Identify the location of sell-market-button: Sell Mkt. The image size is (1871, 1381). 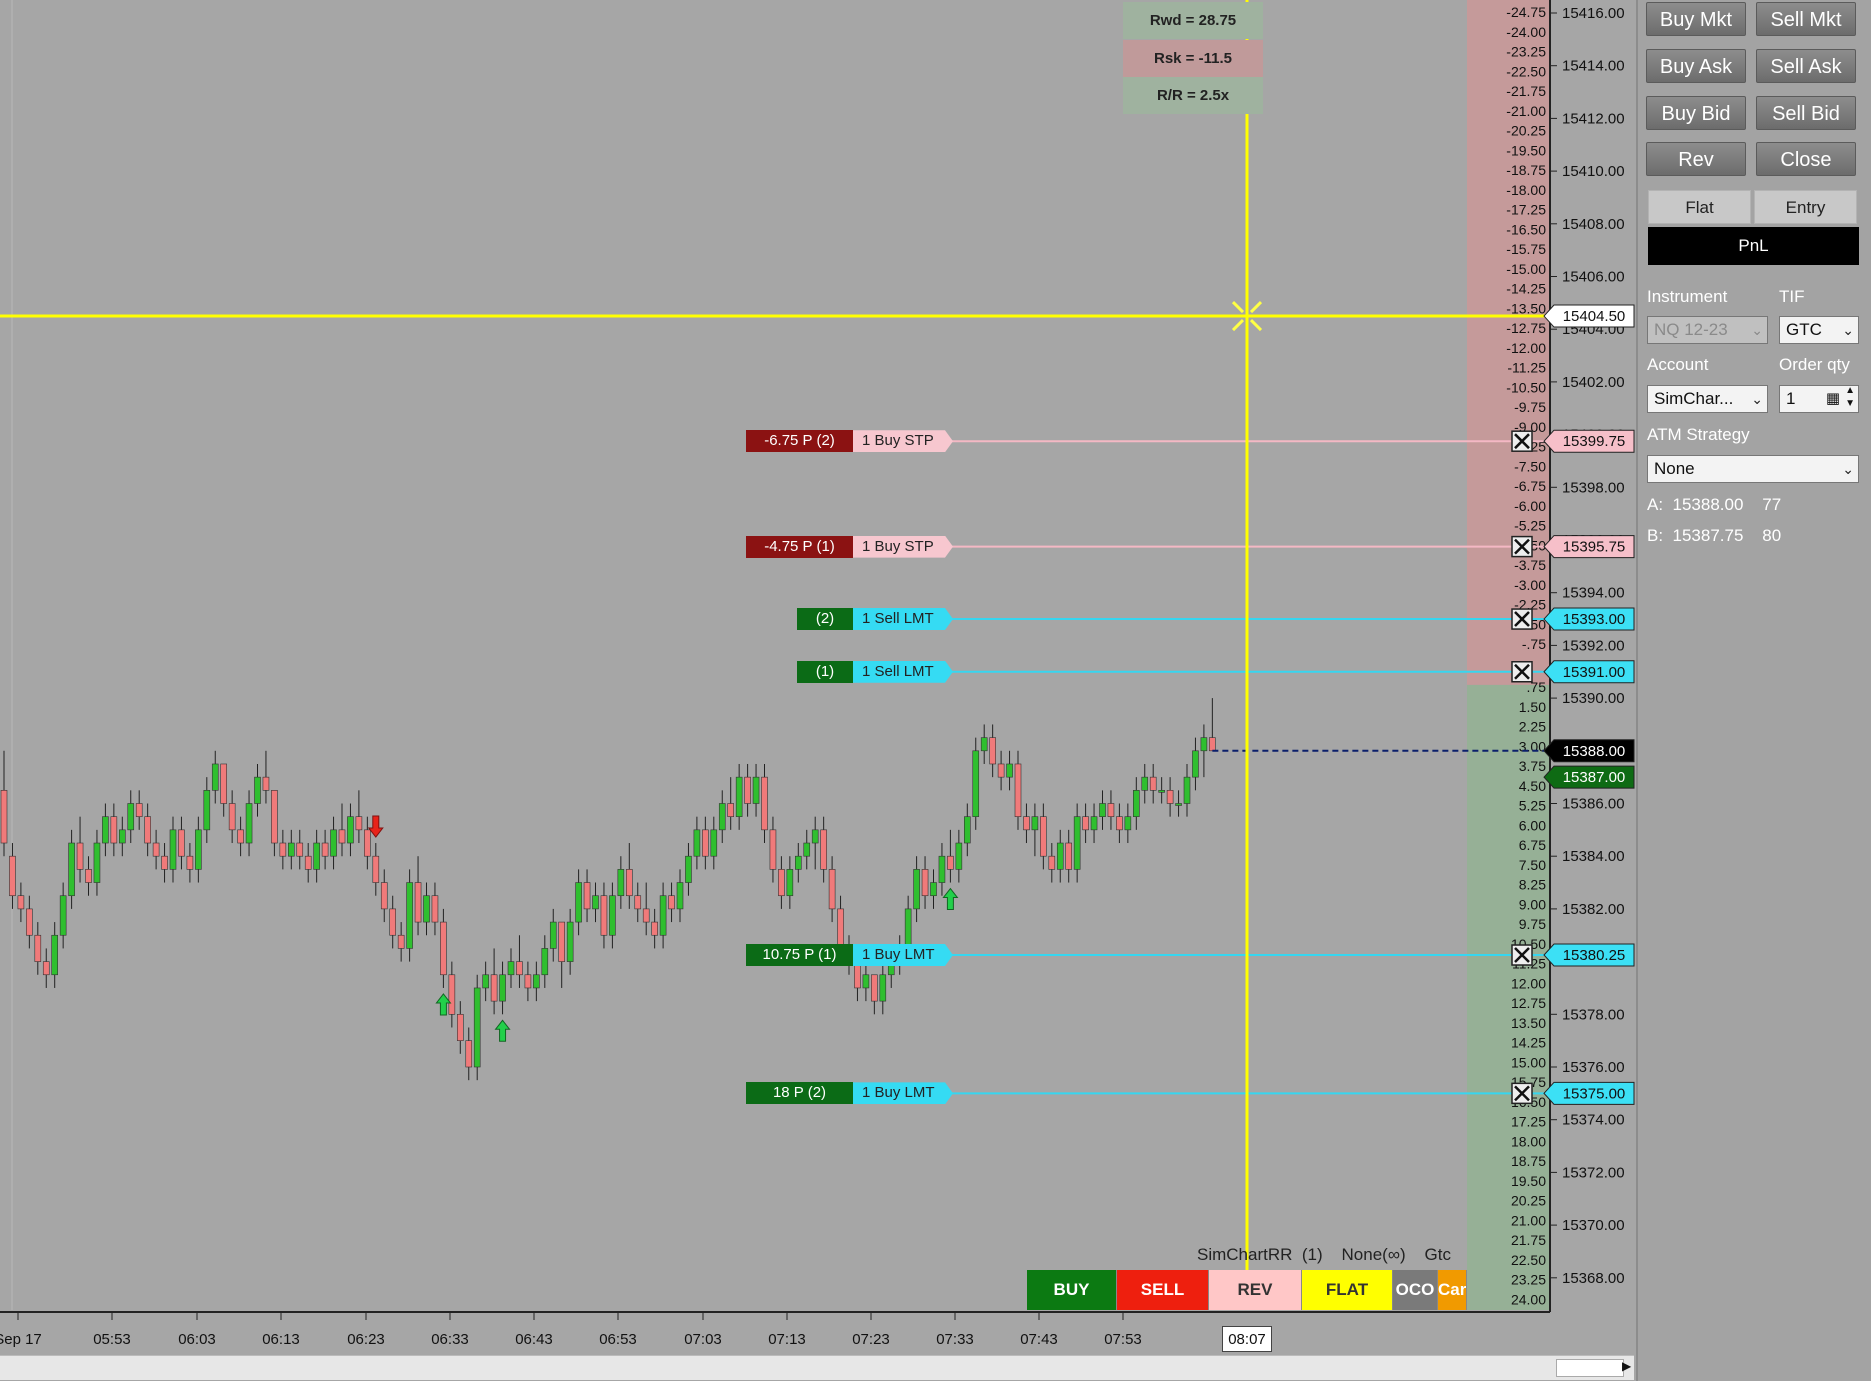
(1806, 19).